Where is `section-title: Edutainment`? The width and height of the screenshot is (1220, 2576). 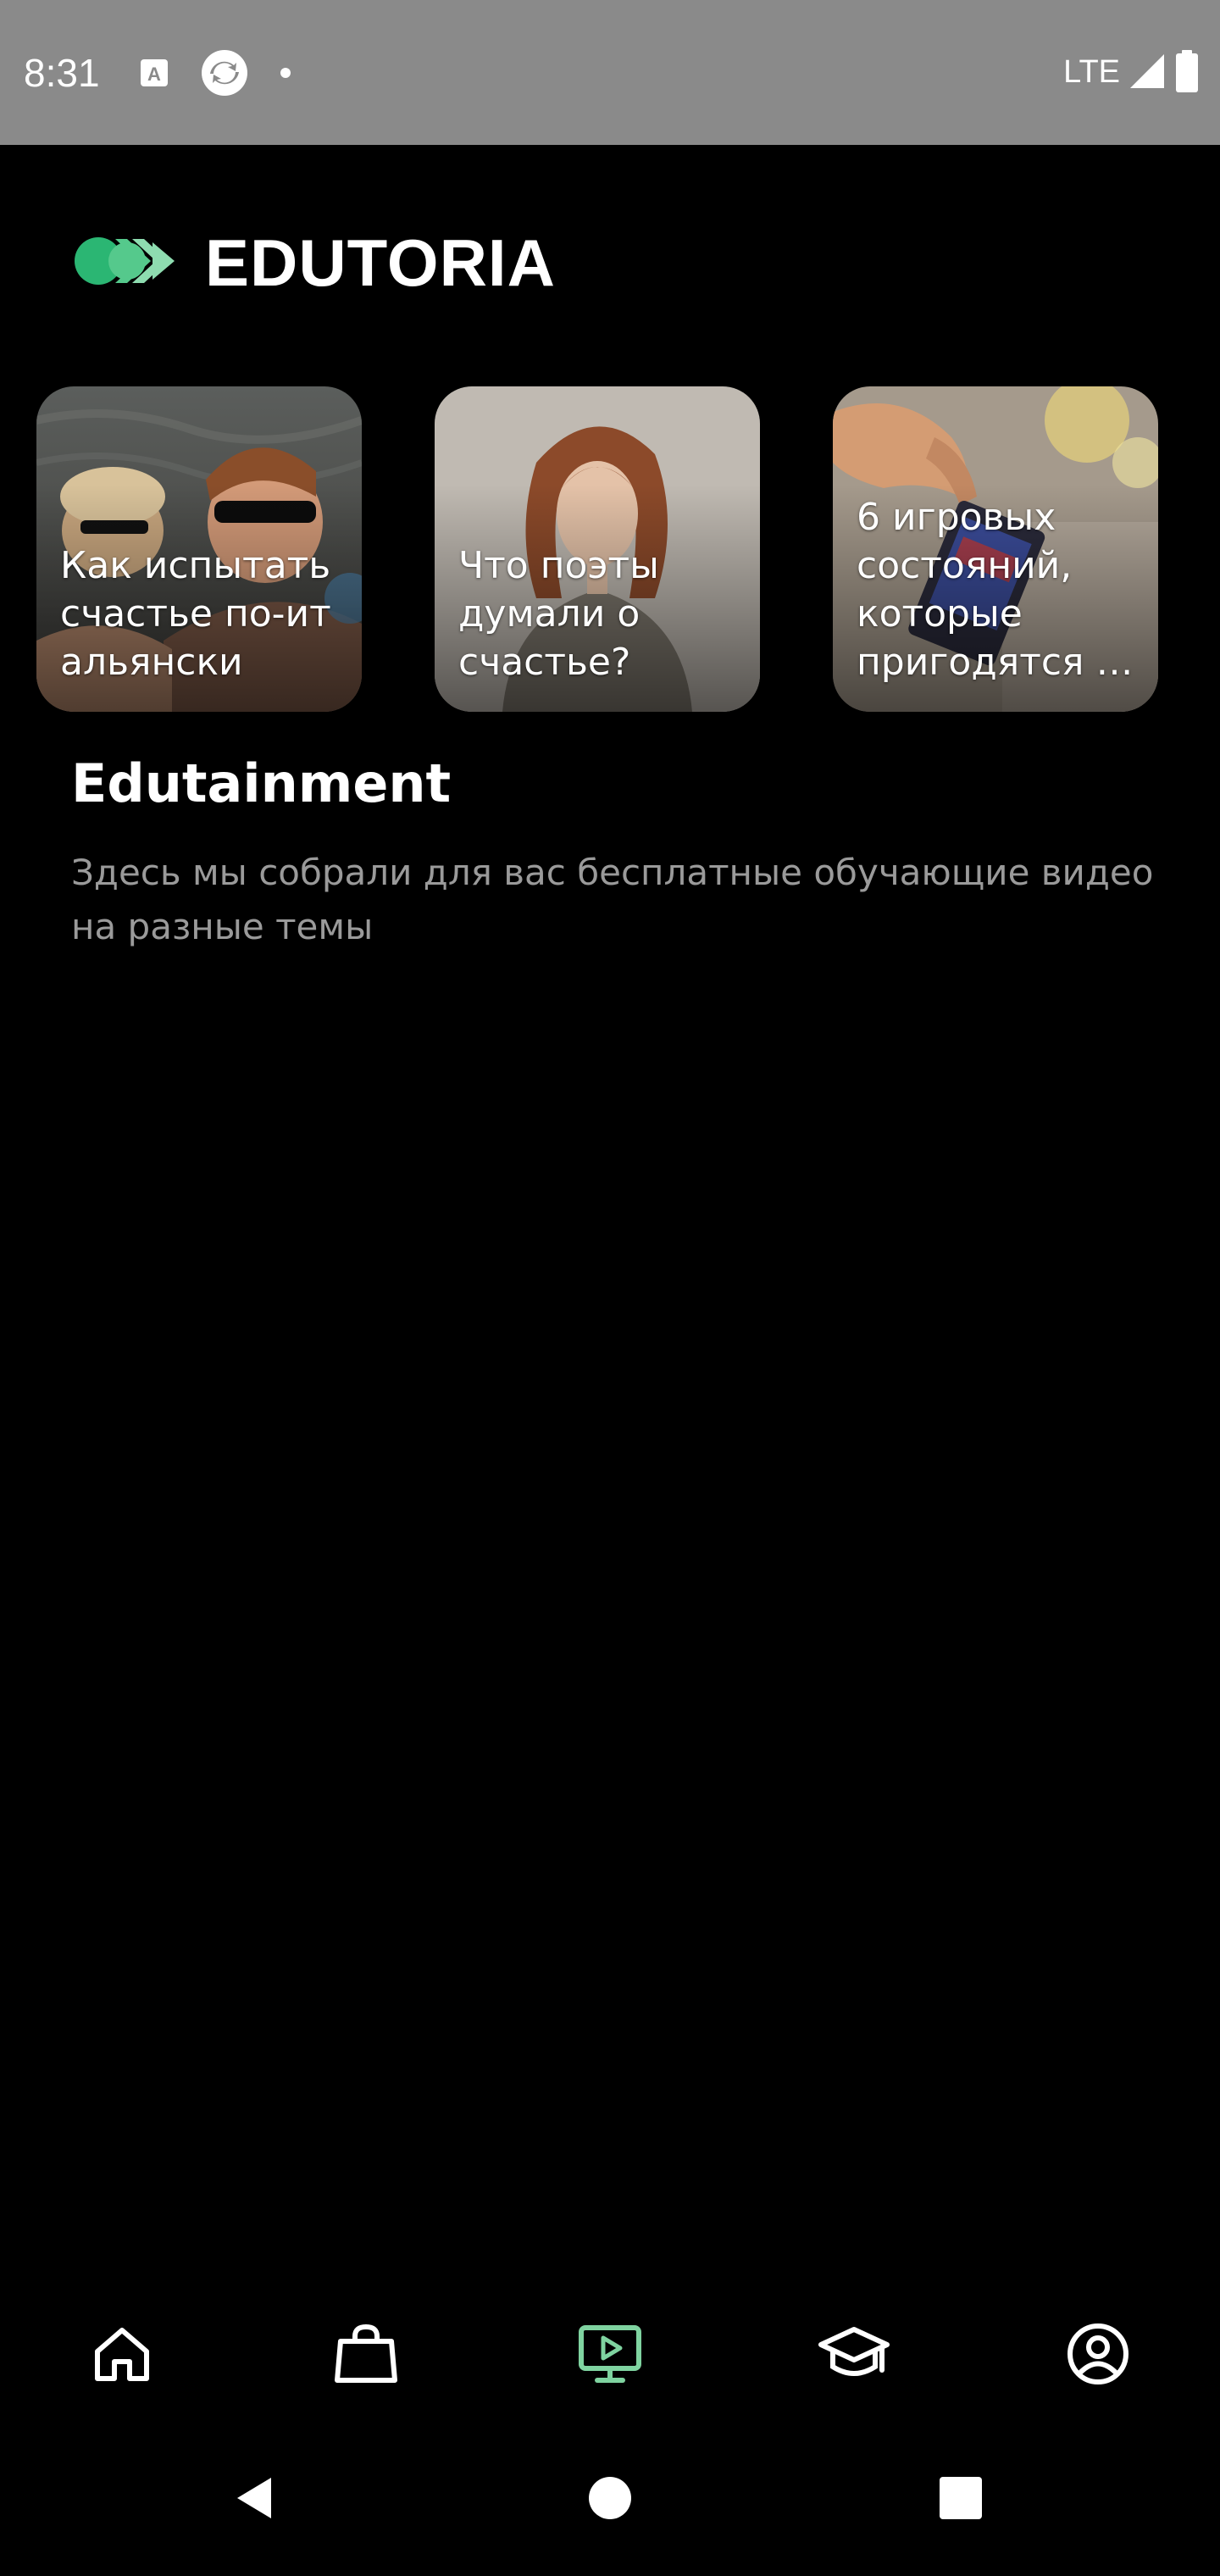
section-title: Edutainment is located at coordinates (261, 783).